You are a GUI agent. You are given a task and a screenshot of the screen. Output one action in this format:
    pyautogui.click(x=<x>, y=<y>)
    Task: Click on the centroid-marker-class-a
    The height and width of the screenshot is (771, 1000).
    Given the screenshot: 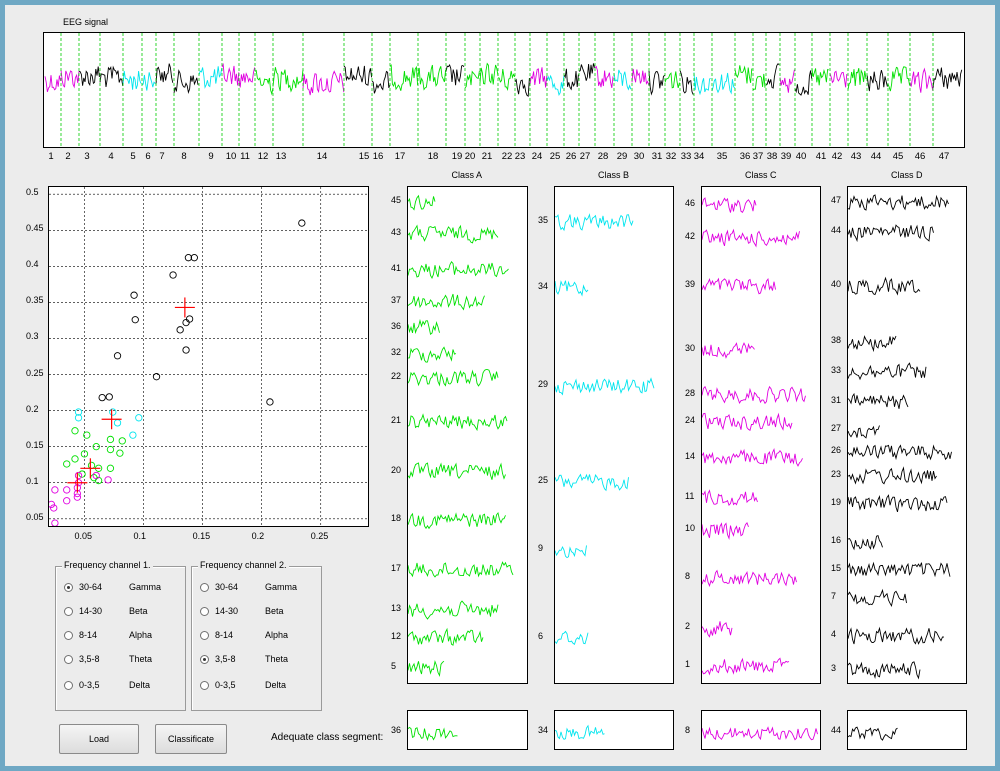 What is the action you would take?
    pyautogui.click(x=90, y=468)
    